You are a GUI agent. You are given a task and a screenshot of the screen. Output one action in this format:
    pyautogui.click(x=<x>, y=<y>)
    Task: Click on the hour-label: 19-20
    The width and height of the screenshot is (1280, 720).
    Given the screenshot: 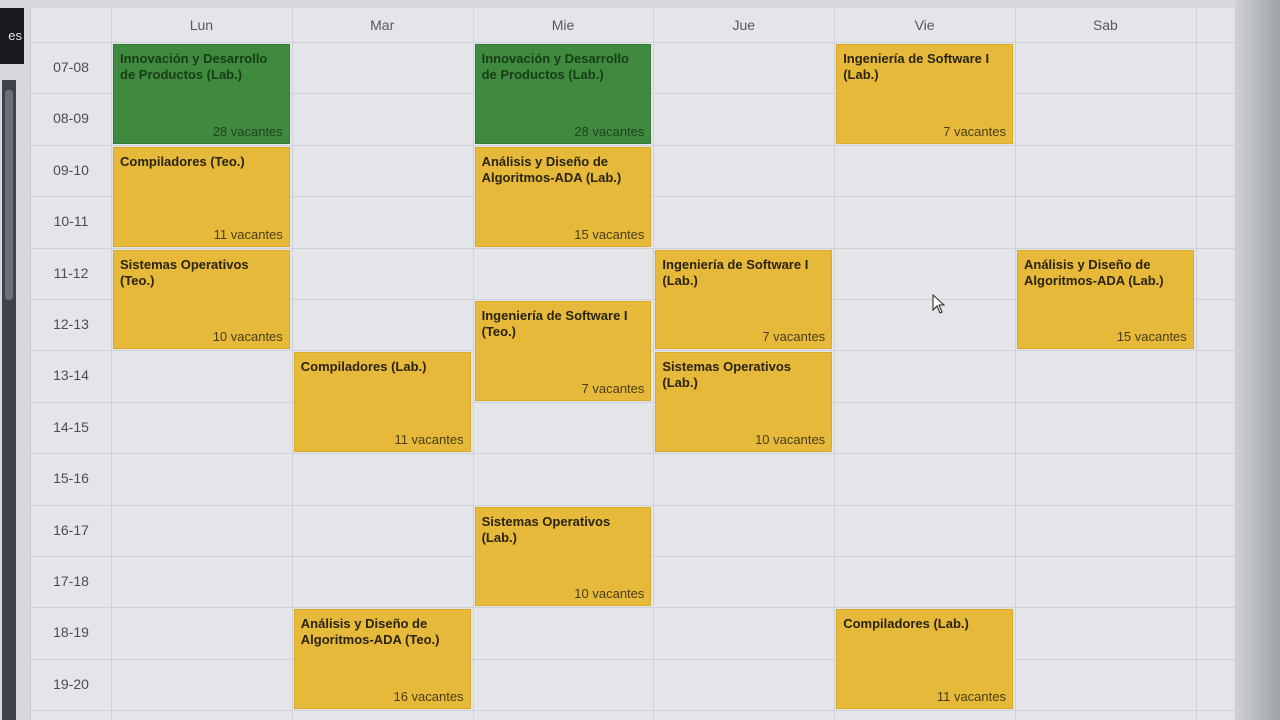 What is the action you would take?
    pyautogui.click(x=71, y=683)
    